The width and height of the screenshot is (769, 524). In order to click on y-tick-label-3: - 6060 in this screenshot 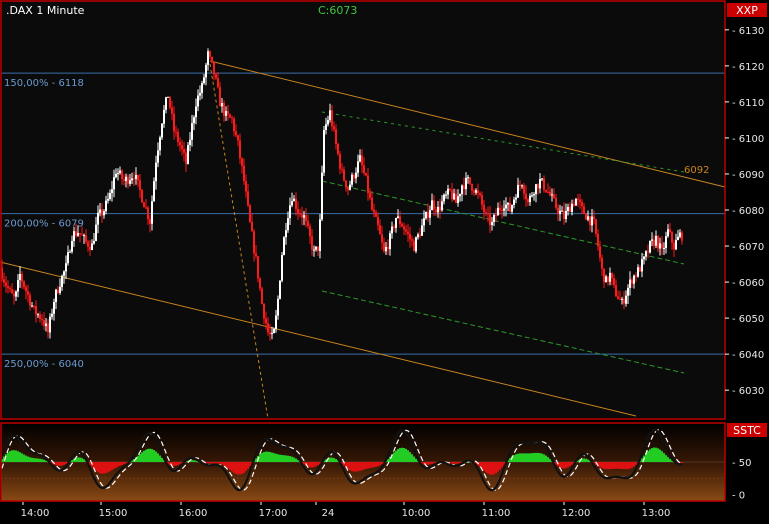, I will do `click(748, 283)`.